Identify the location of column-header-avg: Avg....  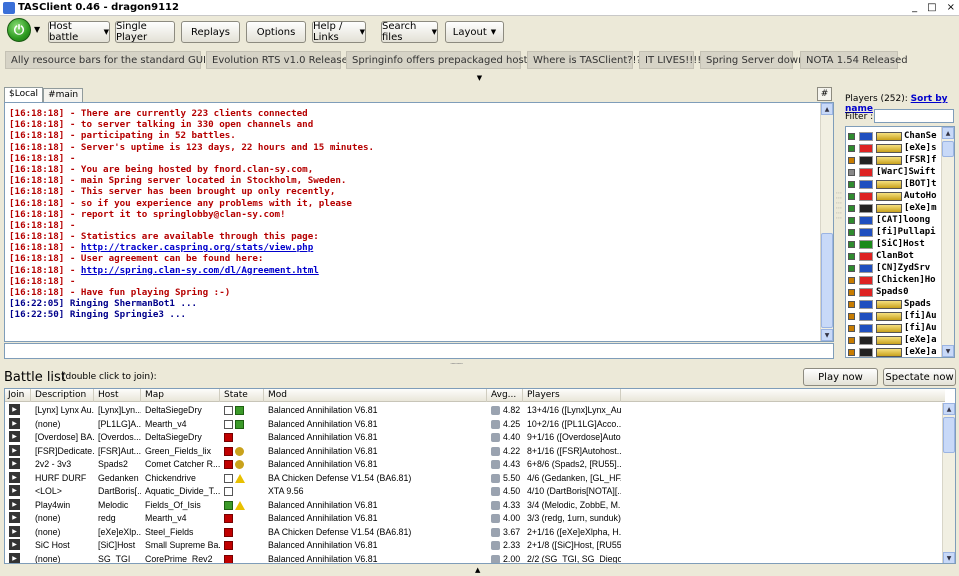
(505, 395).